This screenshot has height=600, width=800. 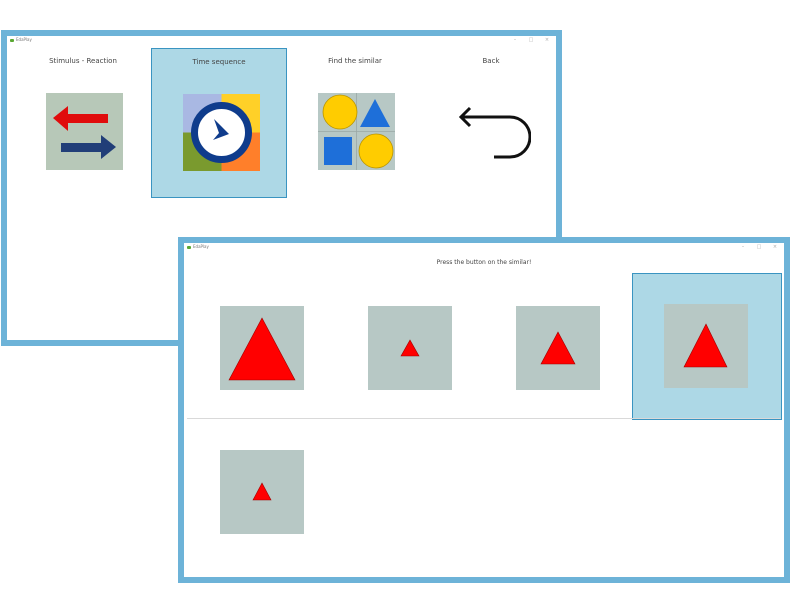 What do you see at coordinates (558, 348) in the screenshot?
I see `medium-triangle-tile` at bounding box center [558, 348].